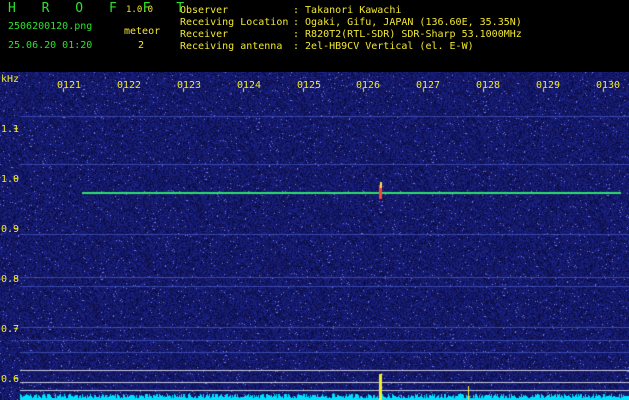 The height and width of the screenshot is (400, 629). I want to click on info-value-observer: : Takanori Kawachi, so click(347, 10).